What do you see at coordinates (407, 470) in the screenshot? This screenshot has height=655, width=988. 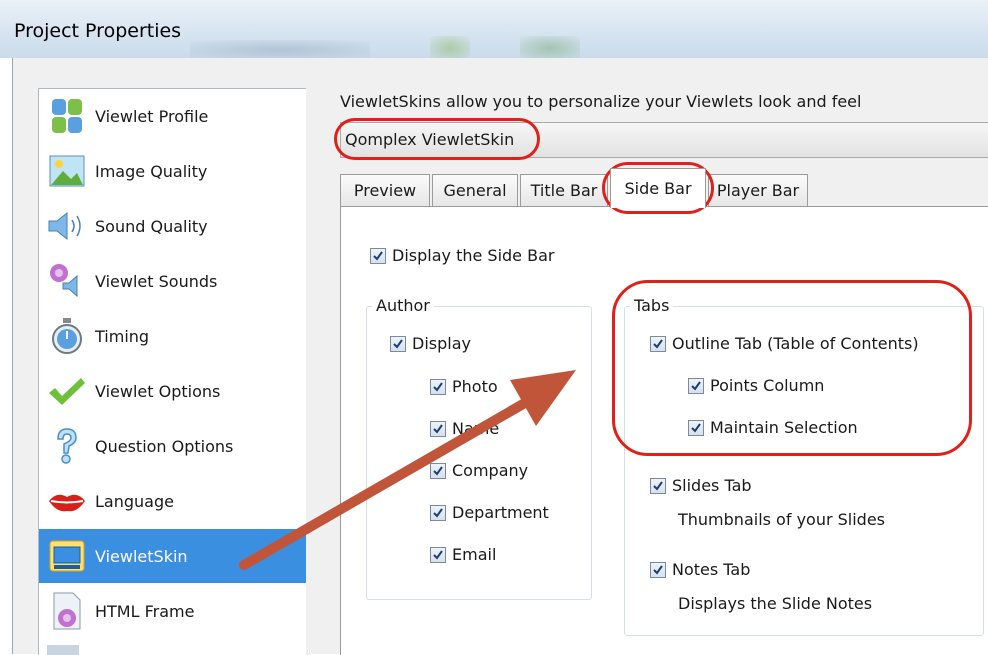 I see `annotation-arrow` at bounding box center [407, 470].